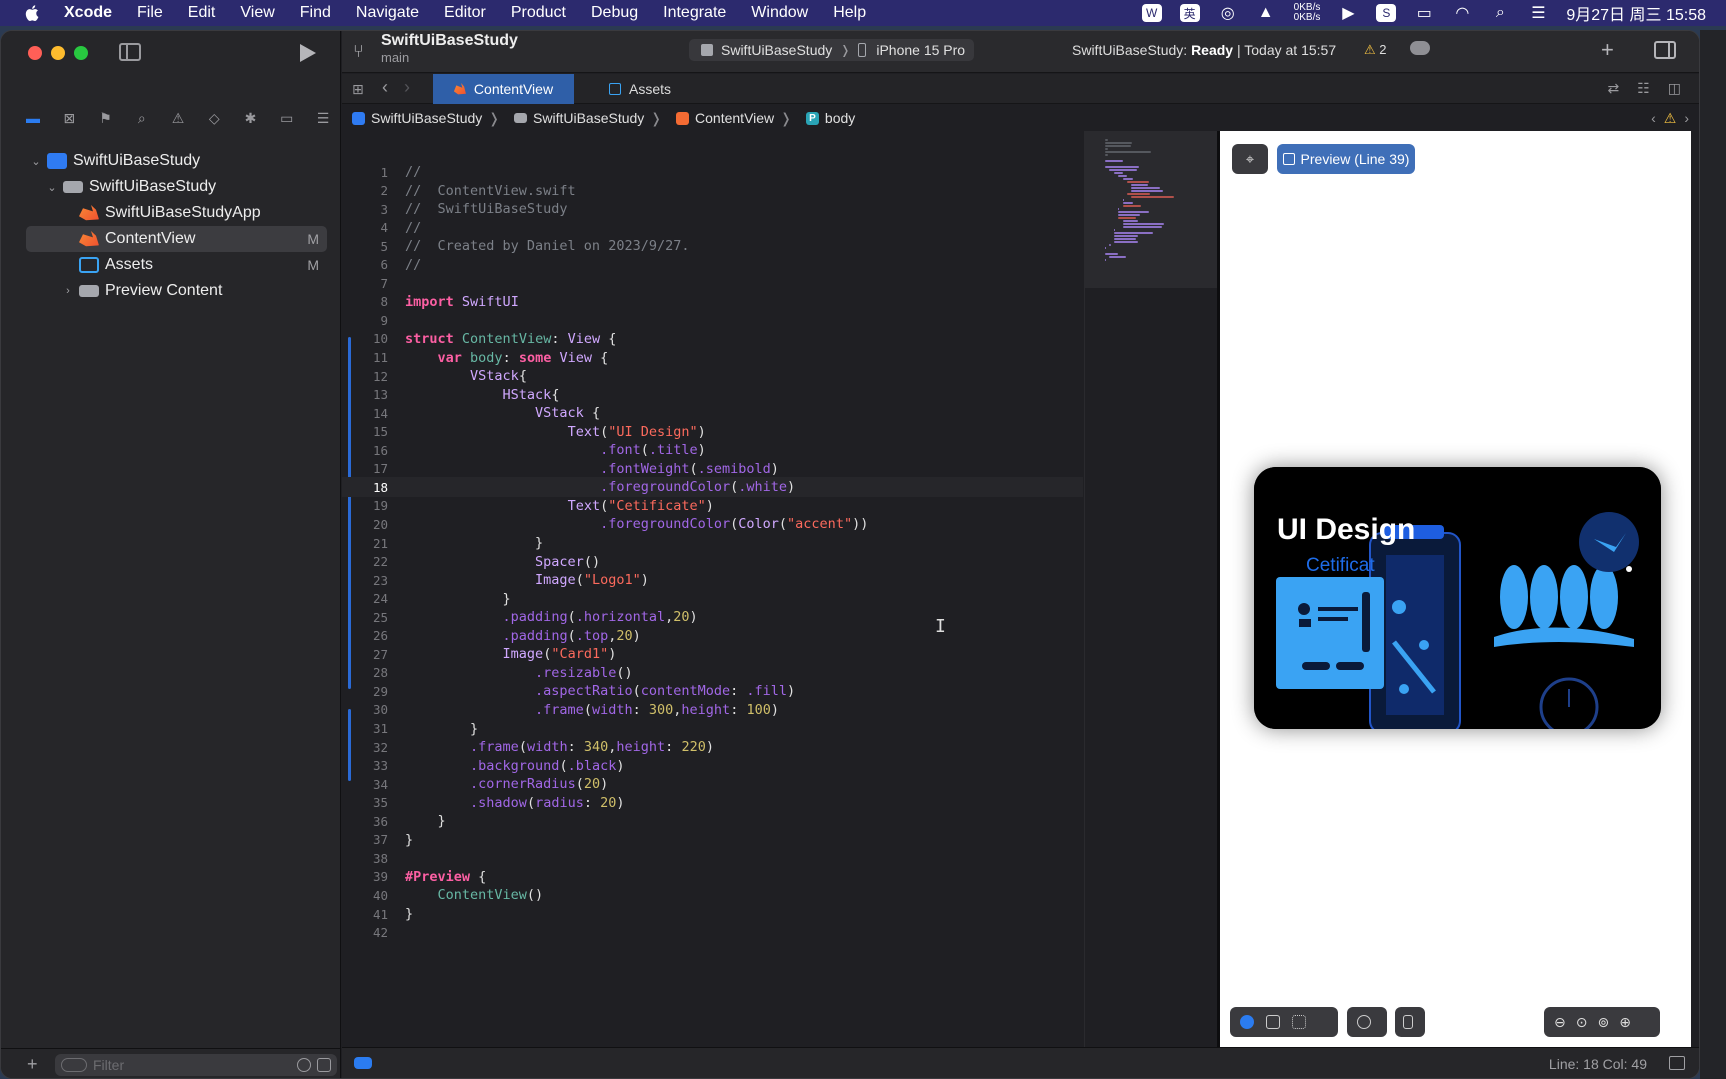  I want to click on apple-menu-icon, so click(33, 13).